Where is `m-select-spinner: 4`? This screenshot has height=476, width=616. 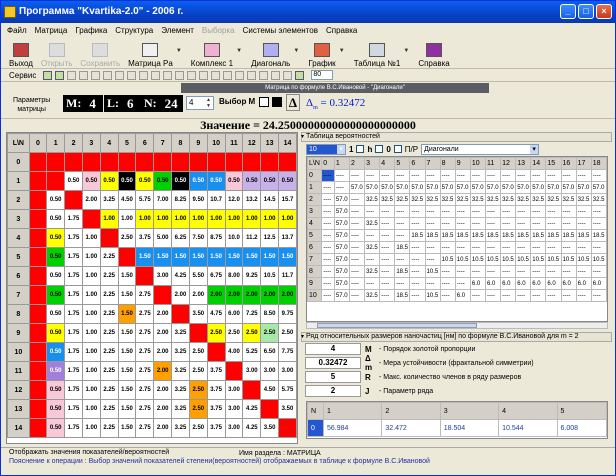 m-select-spinner: 4 is located at coordinates (200, 103).